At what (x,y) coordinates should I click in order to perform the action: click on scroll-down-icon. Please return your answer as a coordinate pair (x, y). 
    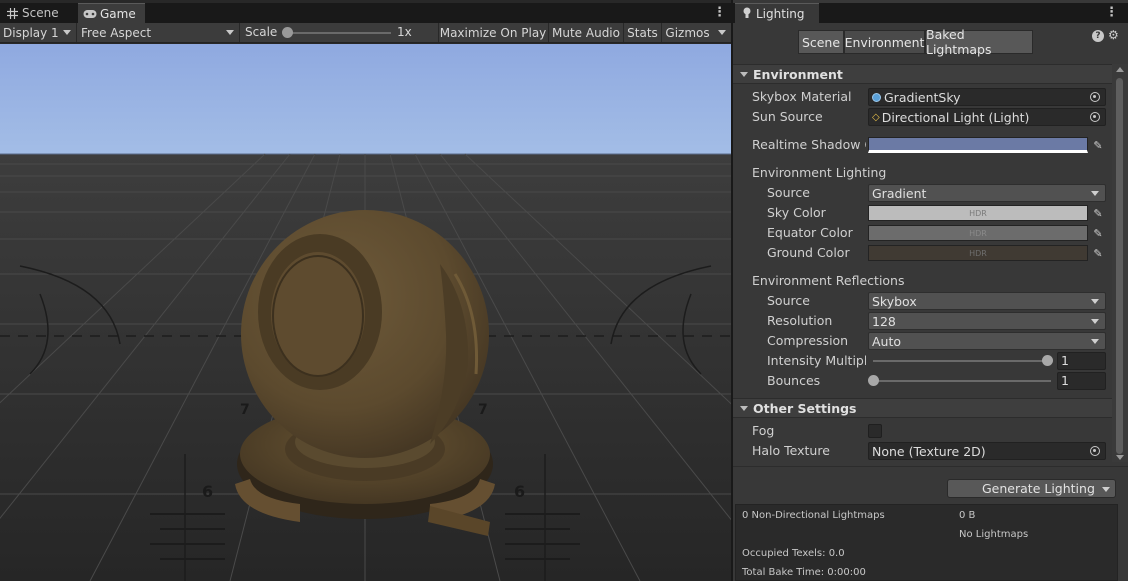
    Looking at the image, I should click on (1120, 457).